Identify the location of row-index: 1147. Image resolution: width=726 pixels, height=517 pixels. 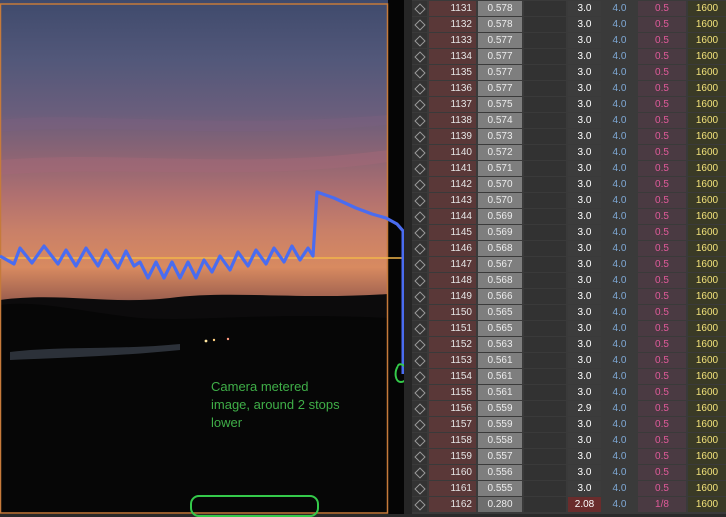
(452, 264).